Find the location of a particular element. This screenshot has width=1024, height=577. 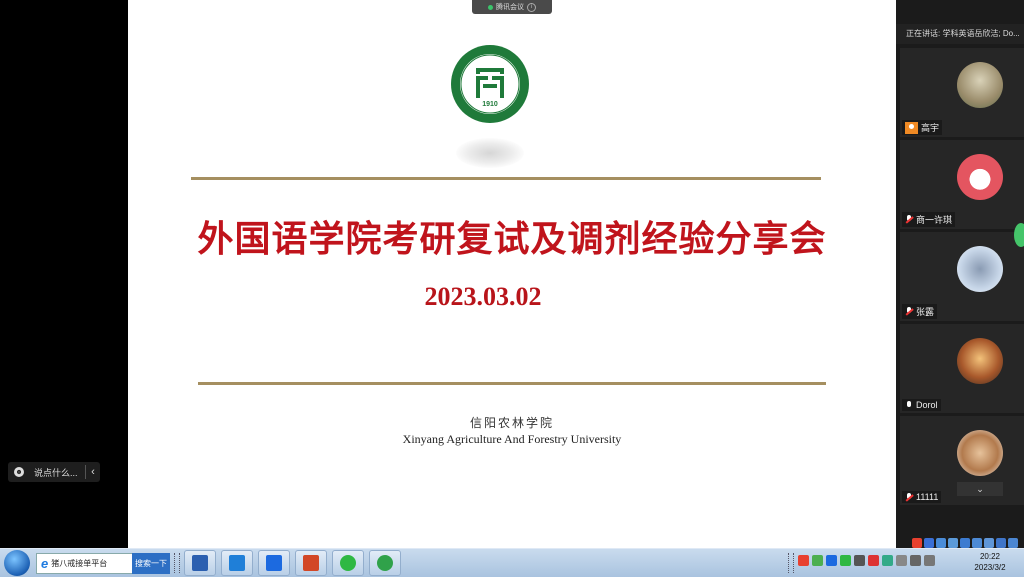

battery-icon is located at coordinates (817, 560).